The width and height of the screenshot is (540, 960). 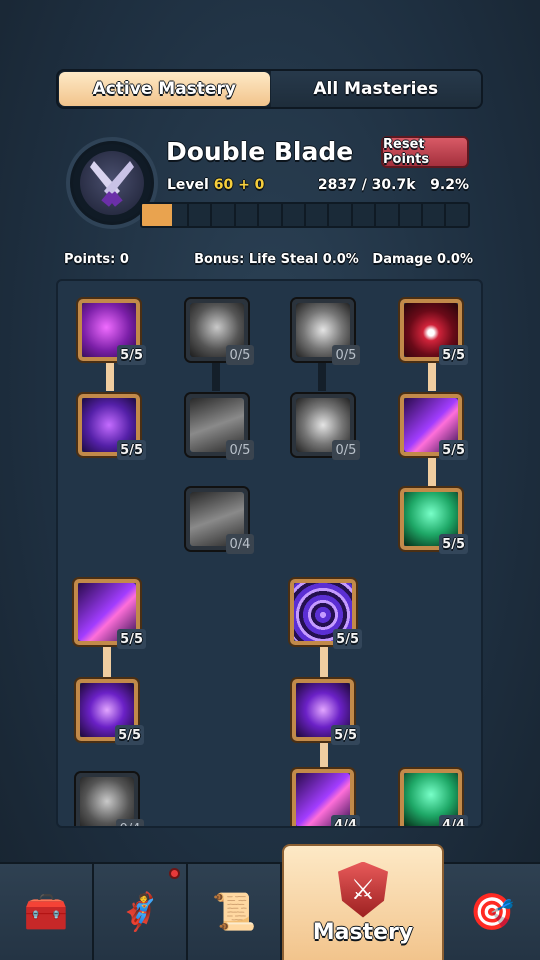 I want to click on notification-badge, so click(x=174, y=873).